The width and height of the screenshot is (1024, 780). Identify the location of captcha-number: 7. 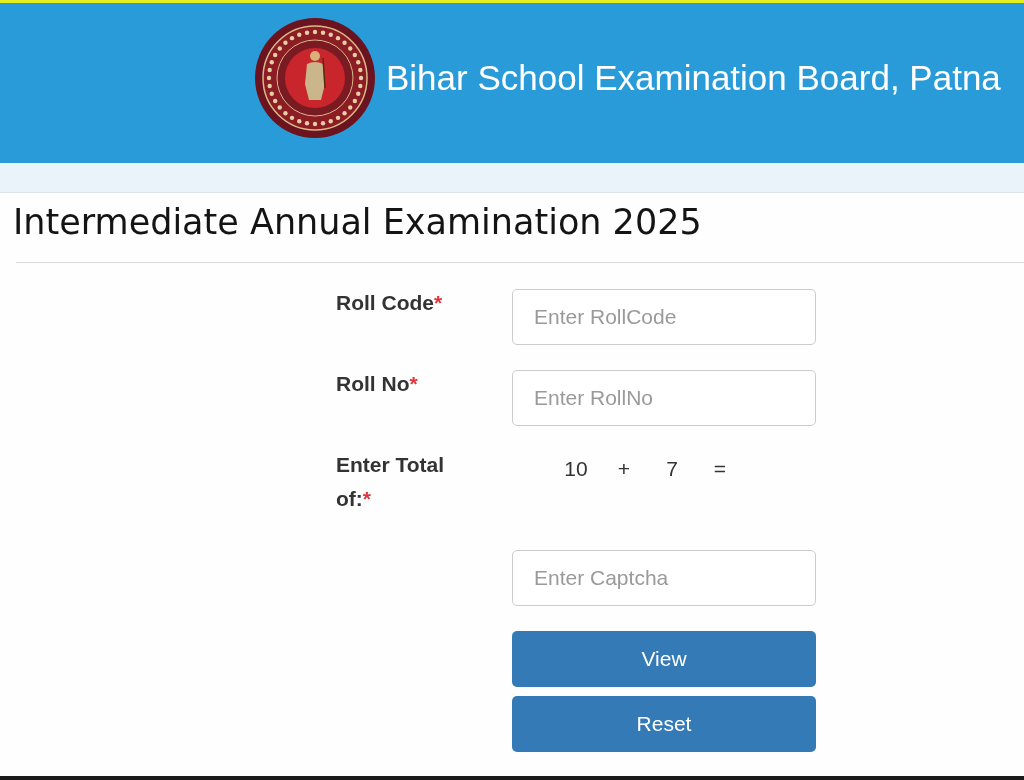
(672, 469).